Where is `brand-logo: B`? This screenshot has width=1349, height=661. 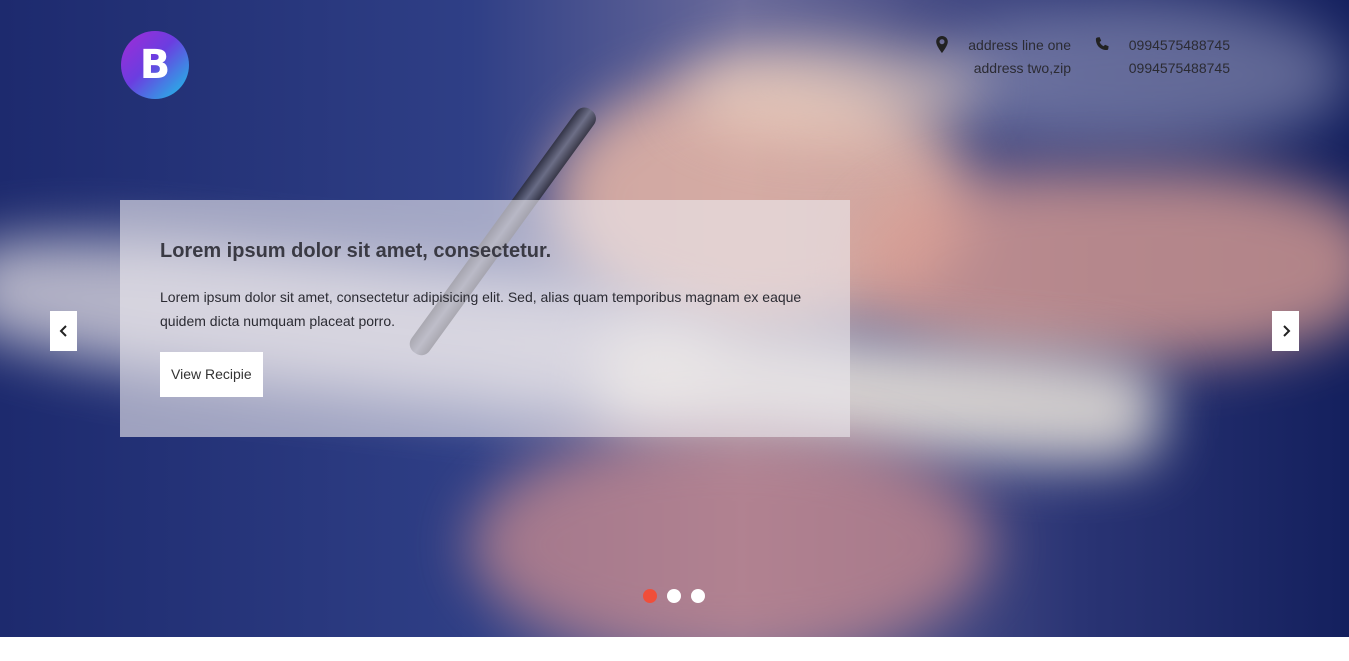 brand-logo: B is located at coordinates (155, 65).